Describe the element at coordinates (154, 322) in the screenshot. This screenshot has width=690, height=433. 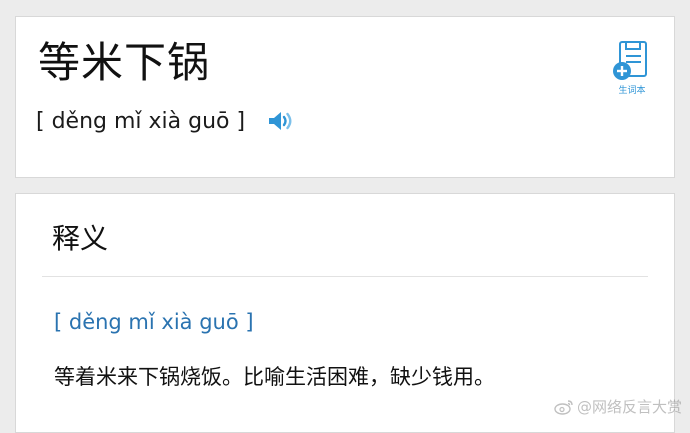
I see `definition-pinyin: [ děng mǐ xià guō ]` at that location.